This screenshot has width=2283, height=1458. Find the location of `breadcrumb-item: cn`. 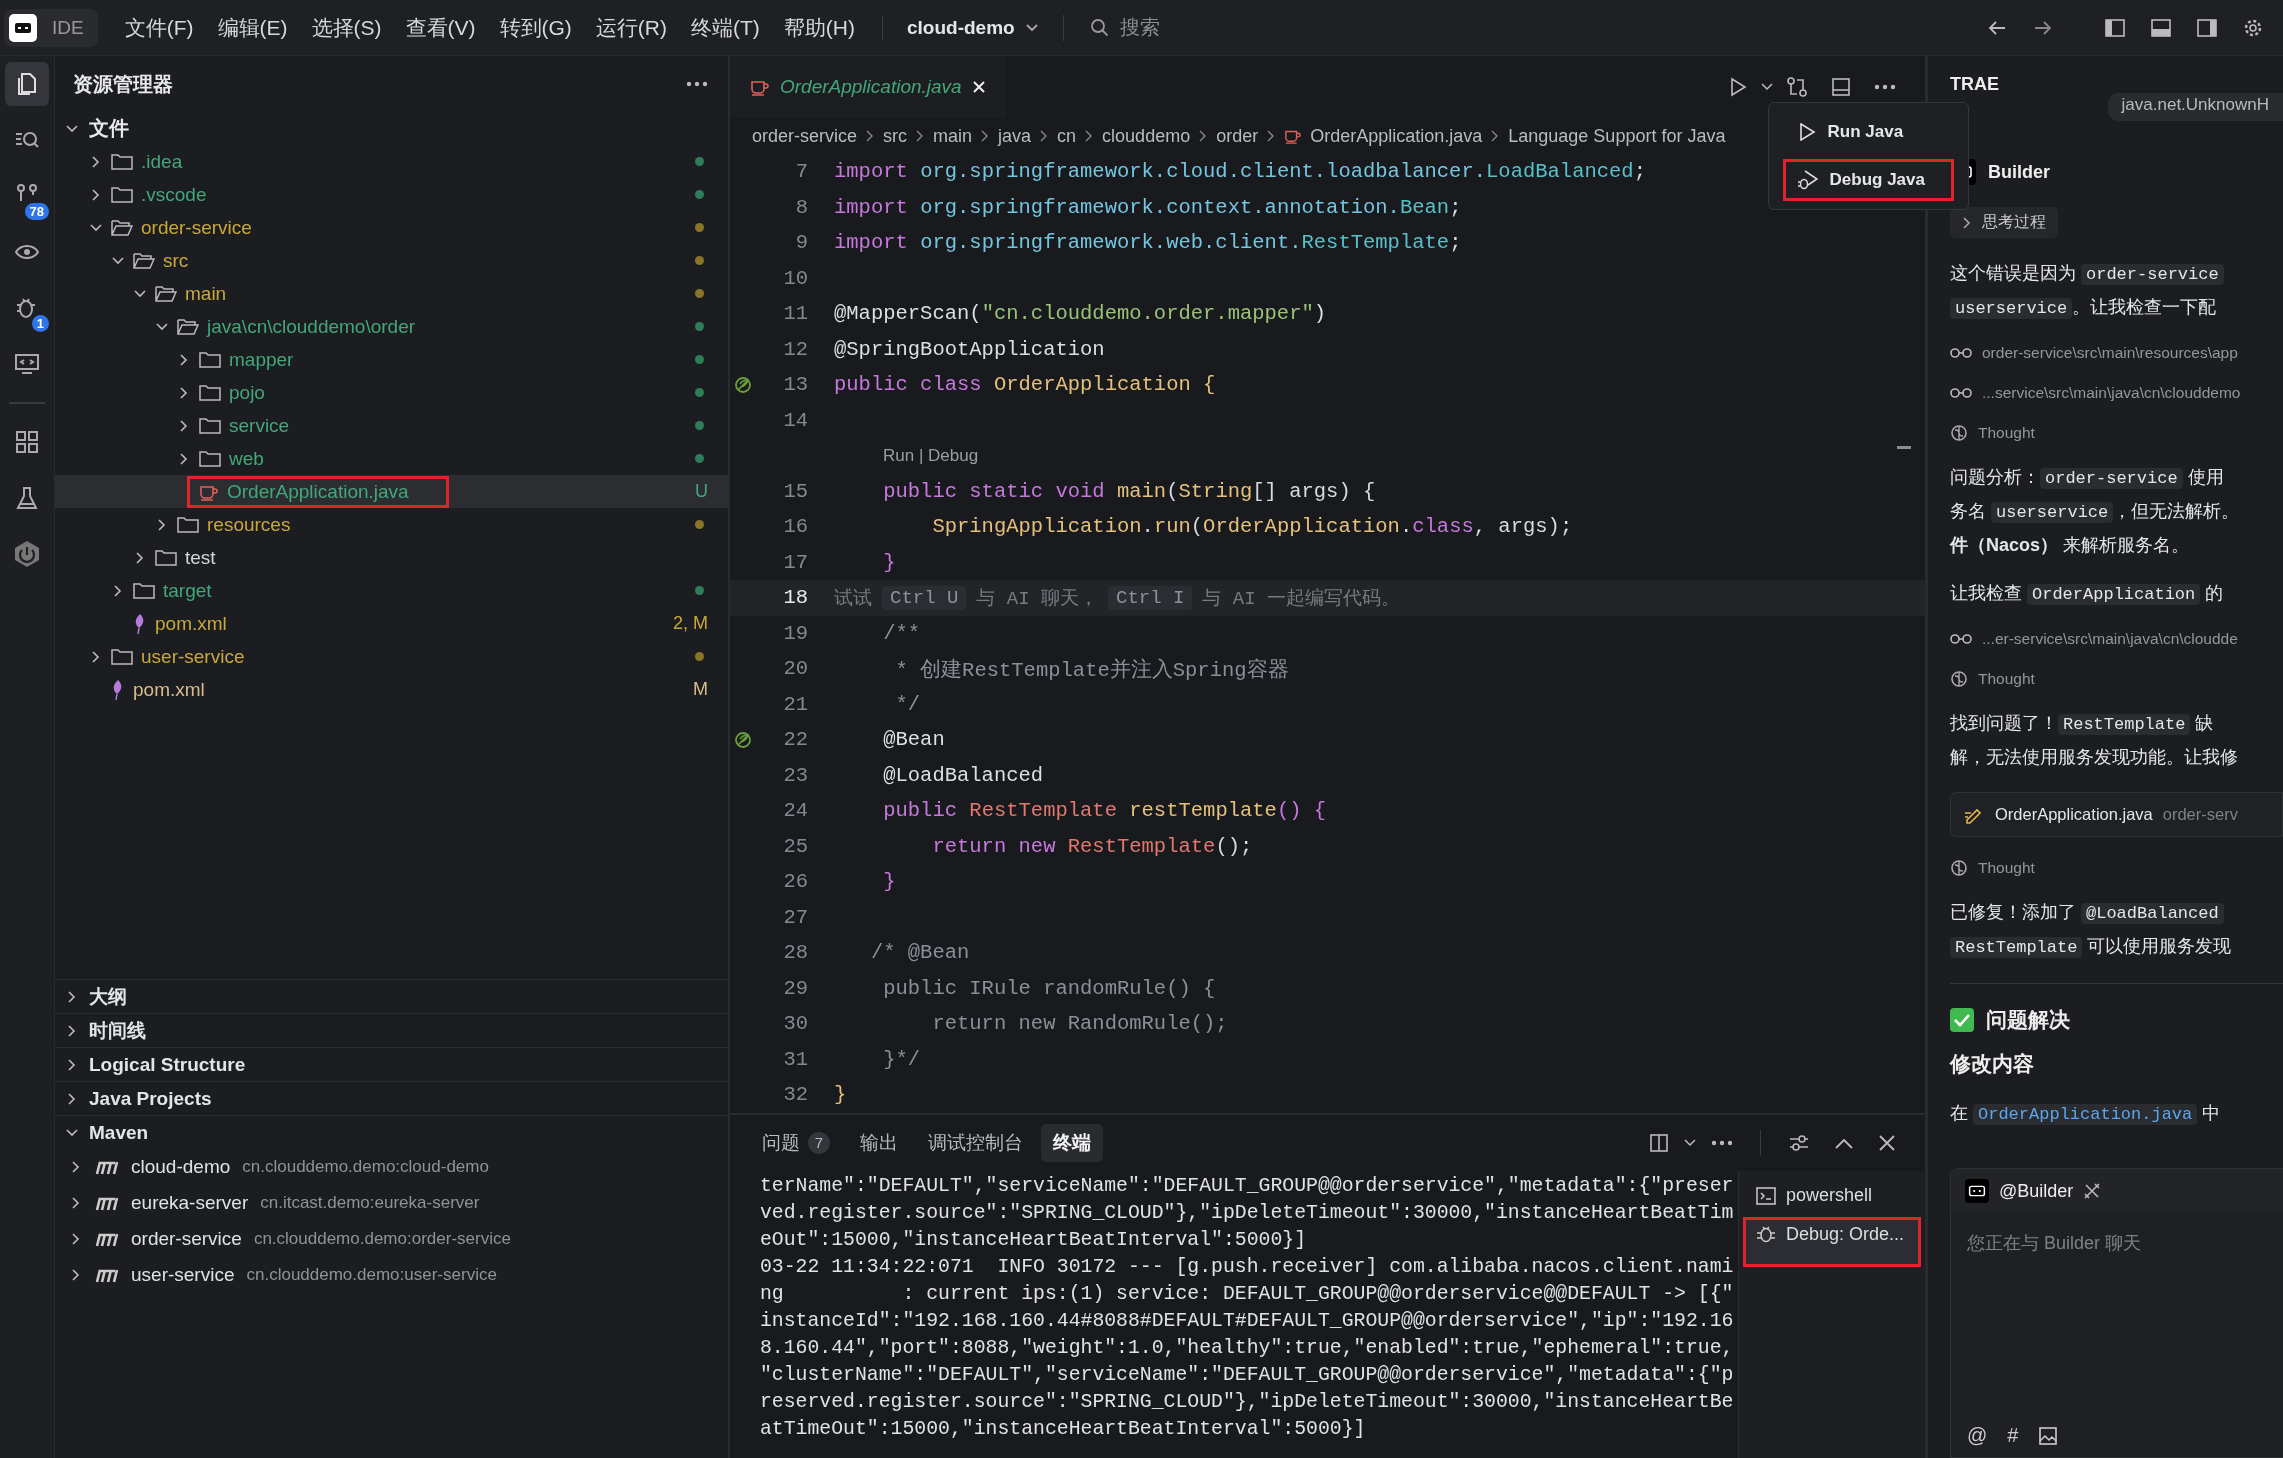

breadcrumb-item: cn is located at coordinates (1067, 136).